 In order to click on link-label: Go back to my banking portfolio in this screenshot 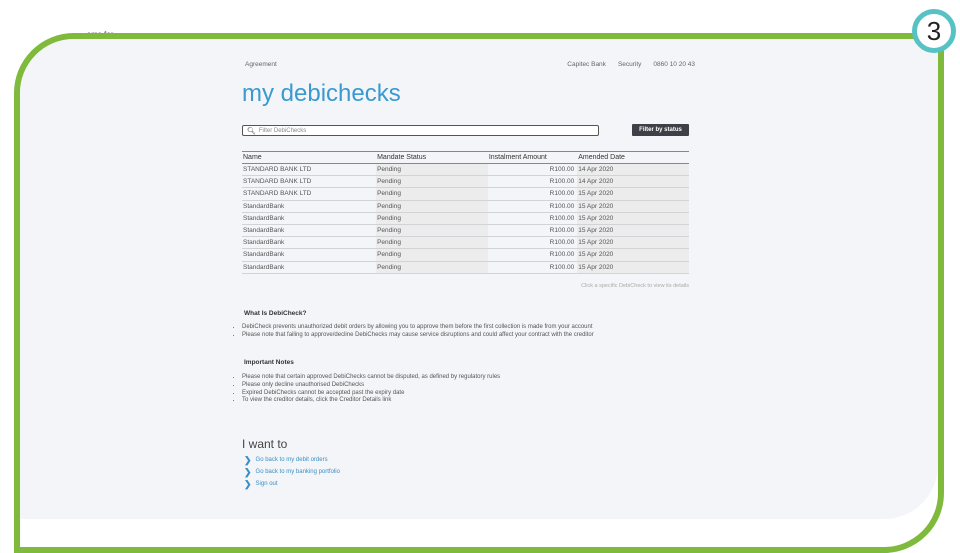, I will do `click(297, 472)`.